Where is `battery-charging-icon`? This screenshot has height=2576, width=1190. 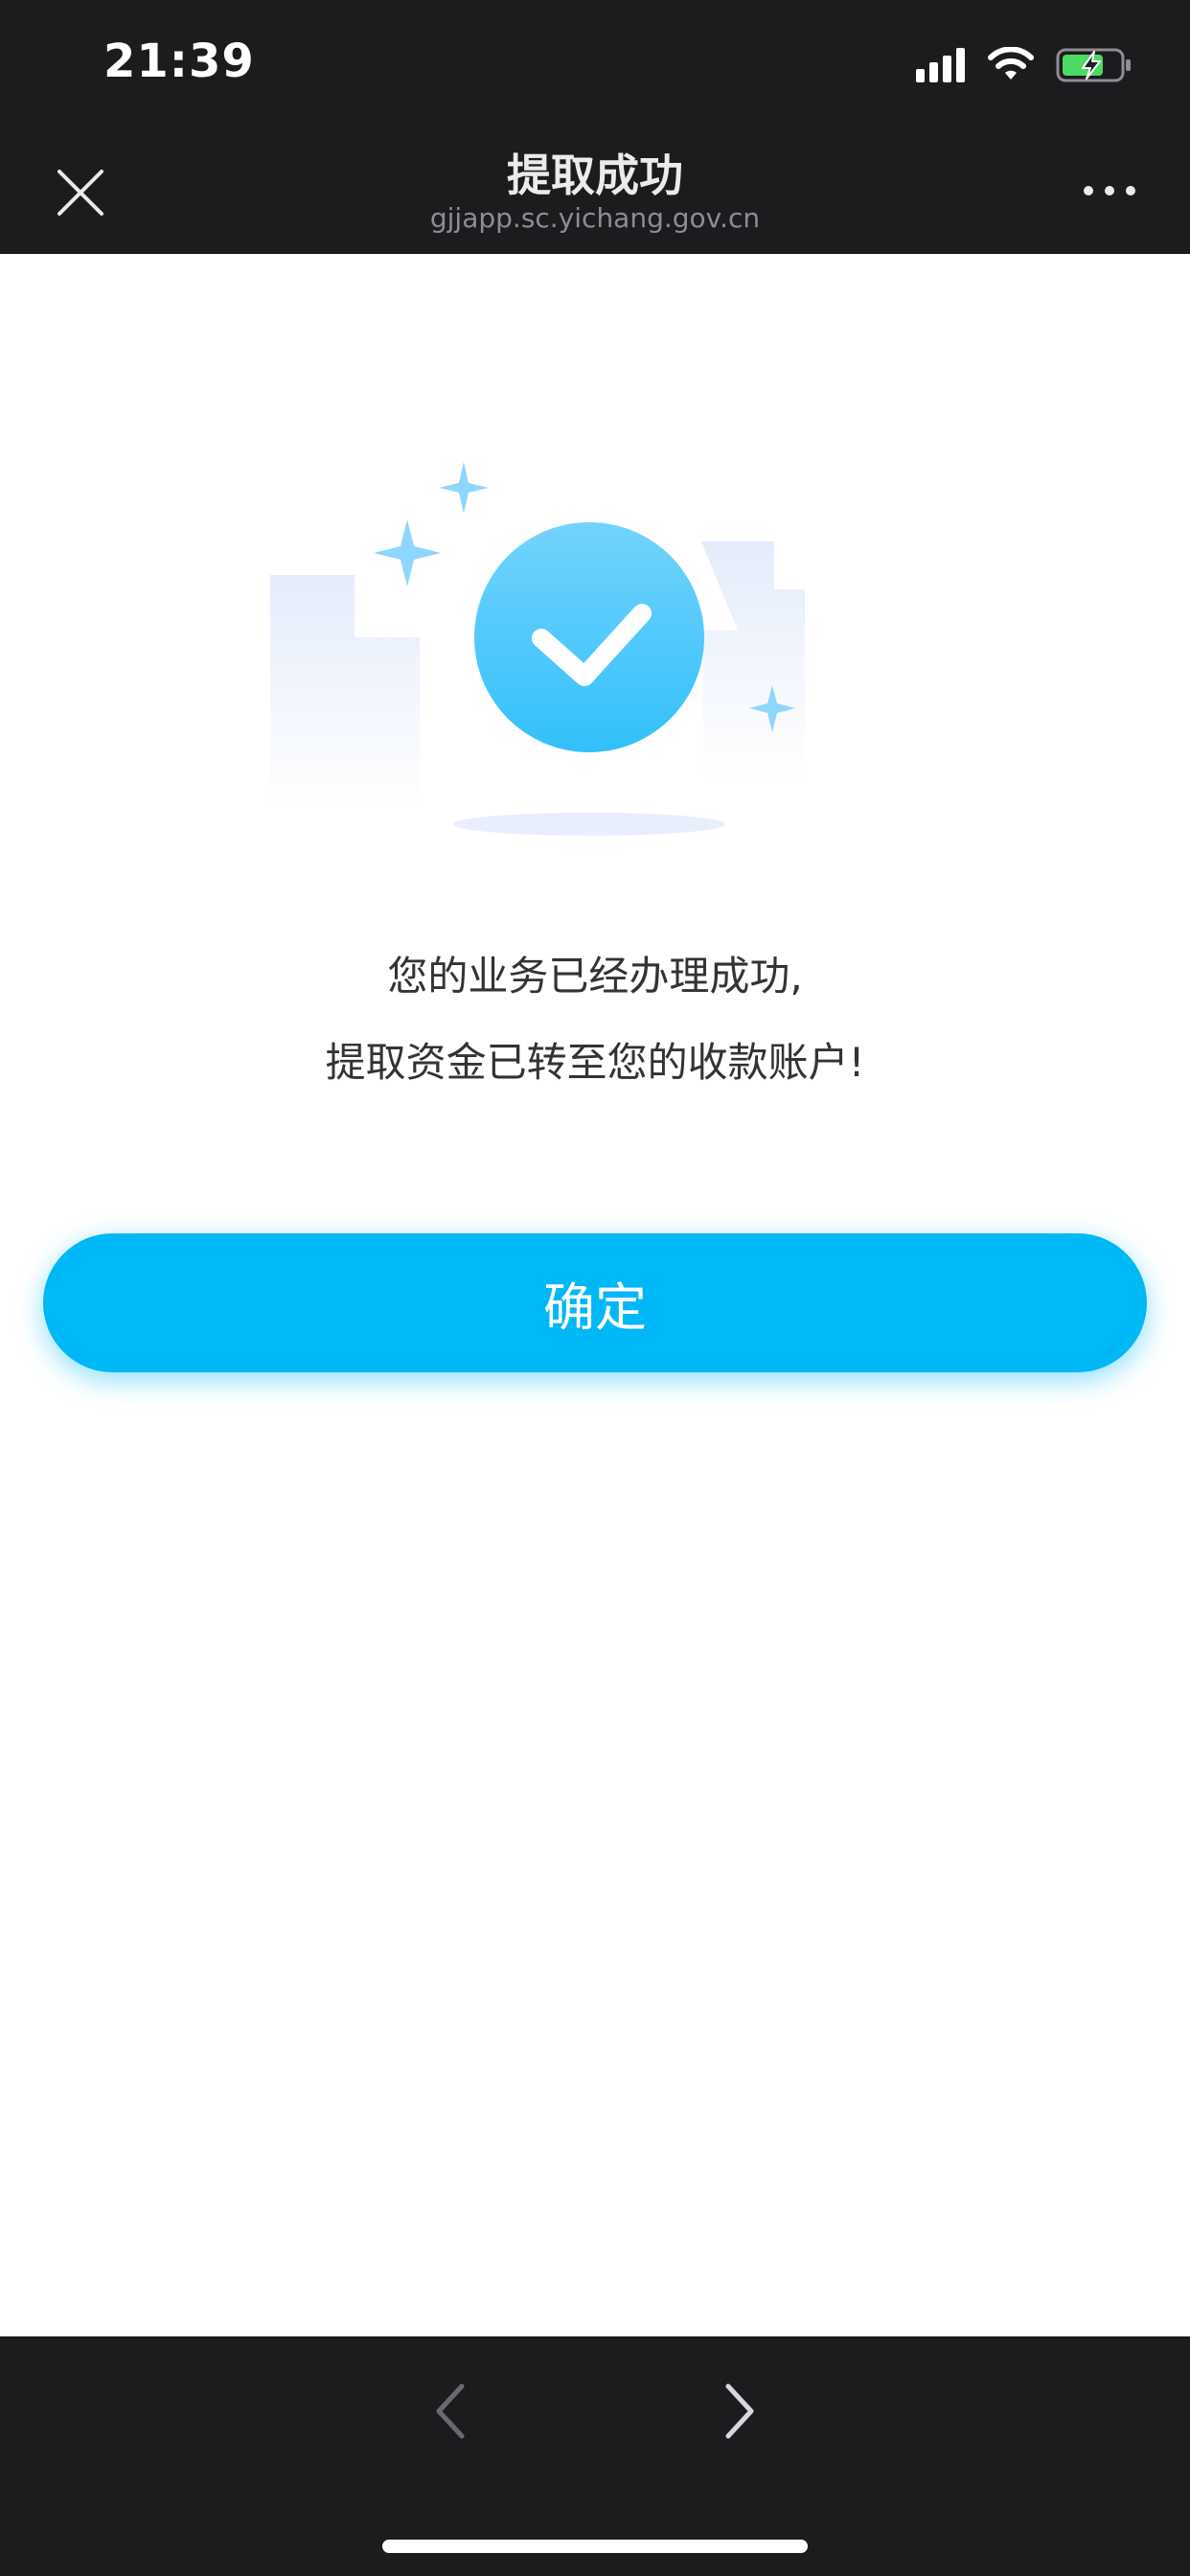 battery-charging-icon is located at coordinates (1094, 65).